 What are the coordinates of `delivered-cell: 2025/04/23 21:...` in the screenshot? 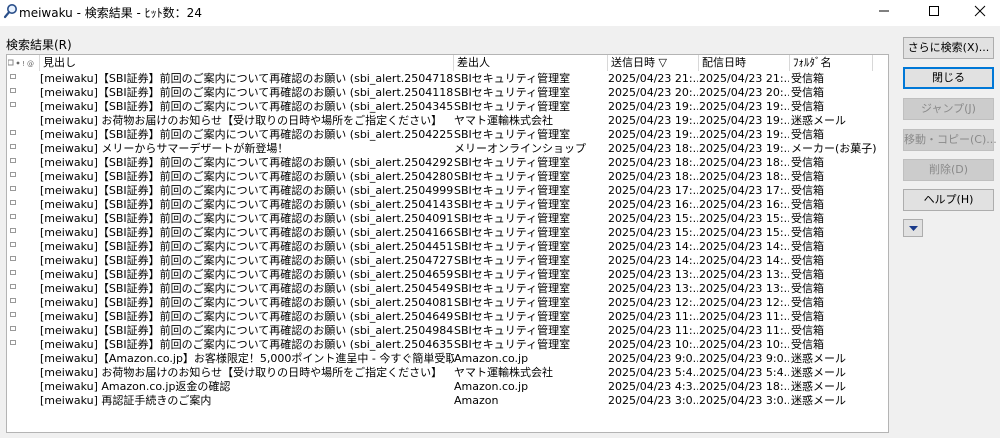 It's located at (744, 78).